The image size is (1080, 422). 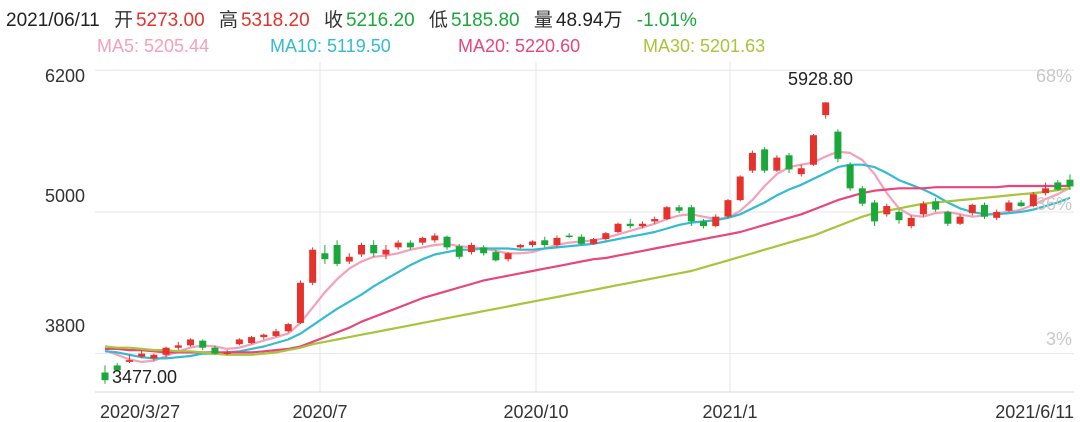 What do you see at coordinates (1054, 76) in the screenshot?
I see `y-right-tick-68: 68%` at bounding box center [1054, 76].